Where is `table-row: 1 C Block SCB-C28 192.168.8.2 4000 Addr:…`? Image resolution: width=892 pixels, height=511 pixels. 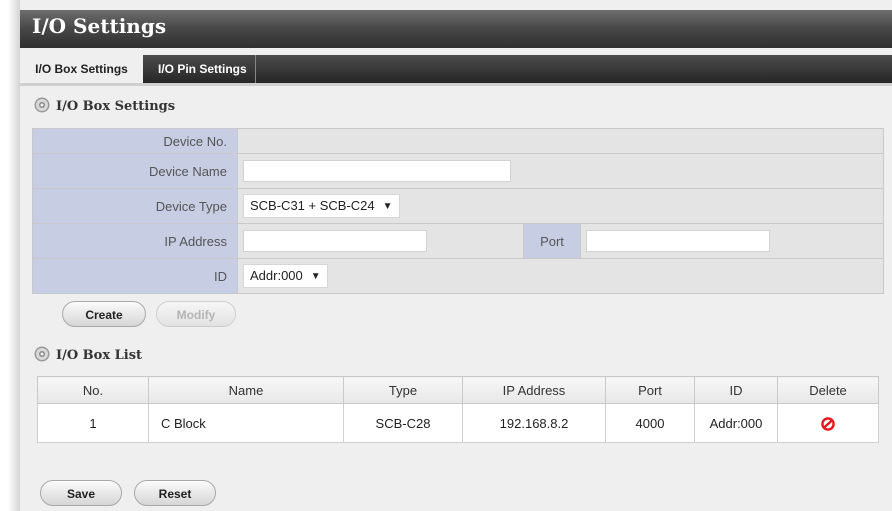
table-row: 1 C Block SCB-C28 192.168.8.2 4000 Addr:… is located at coordinates (458, 423).